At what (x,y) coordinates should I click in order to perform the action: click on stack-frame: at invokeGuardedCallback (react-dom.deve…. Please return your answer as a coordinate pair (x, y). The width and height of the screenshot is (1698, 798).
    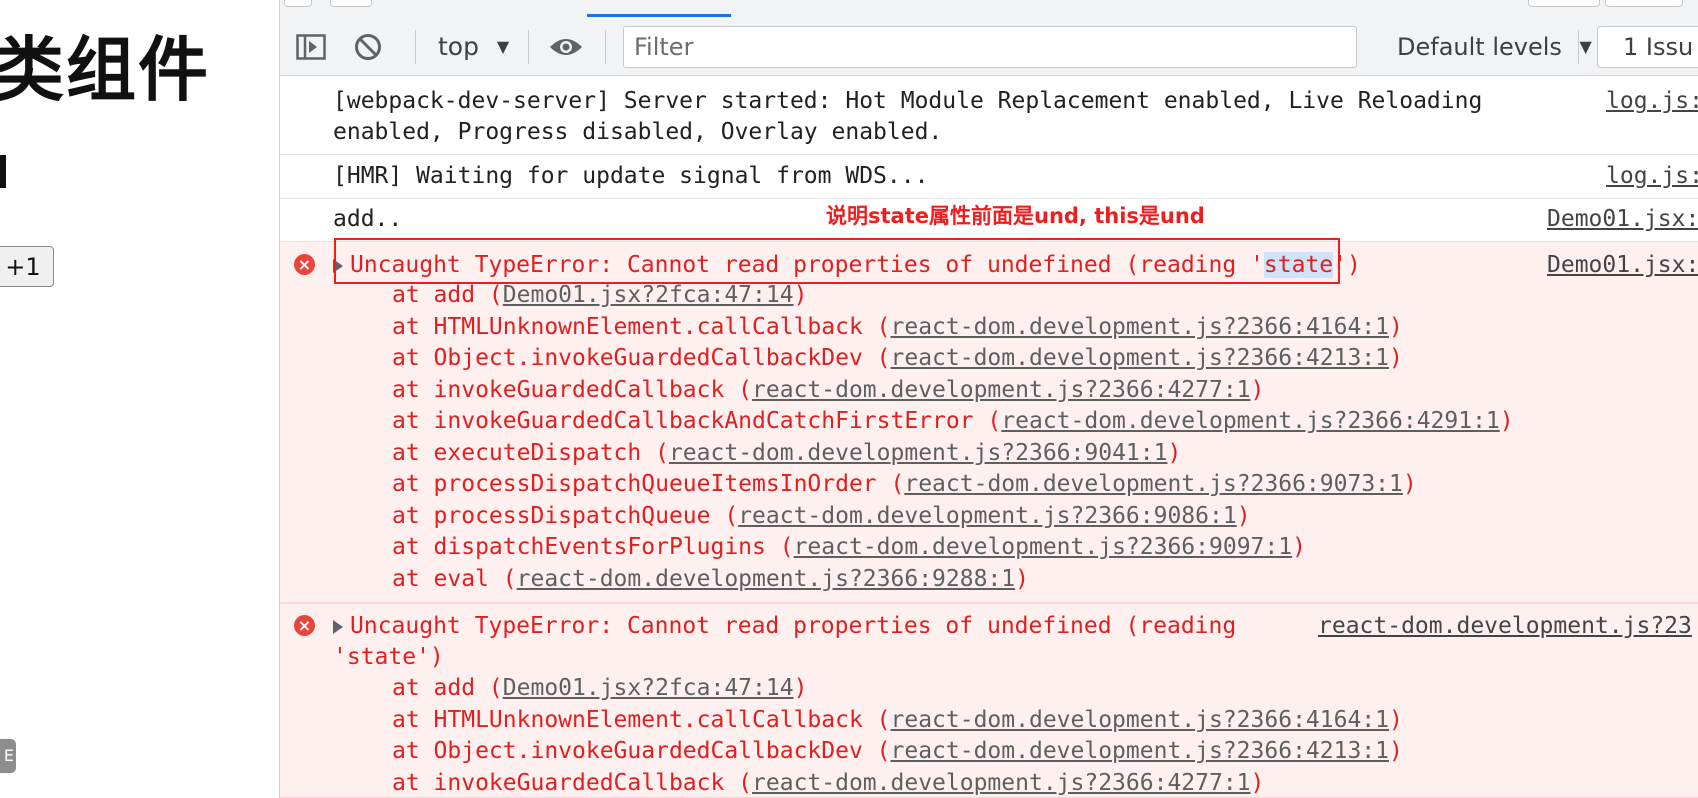
    Looking at the image, I should click on (953, 391).